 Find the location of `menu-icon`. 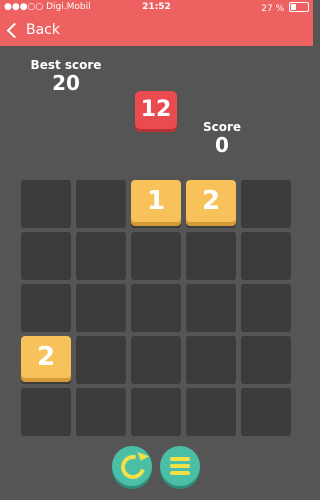

menu-icon is located at coordinates (180, 459).